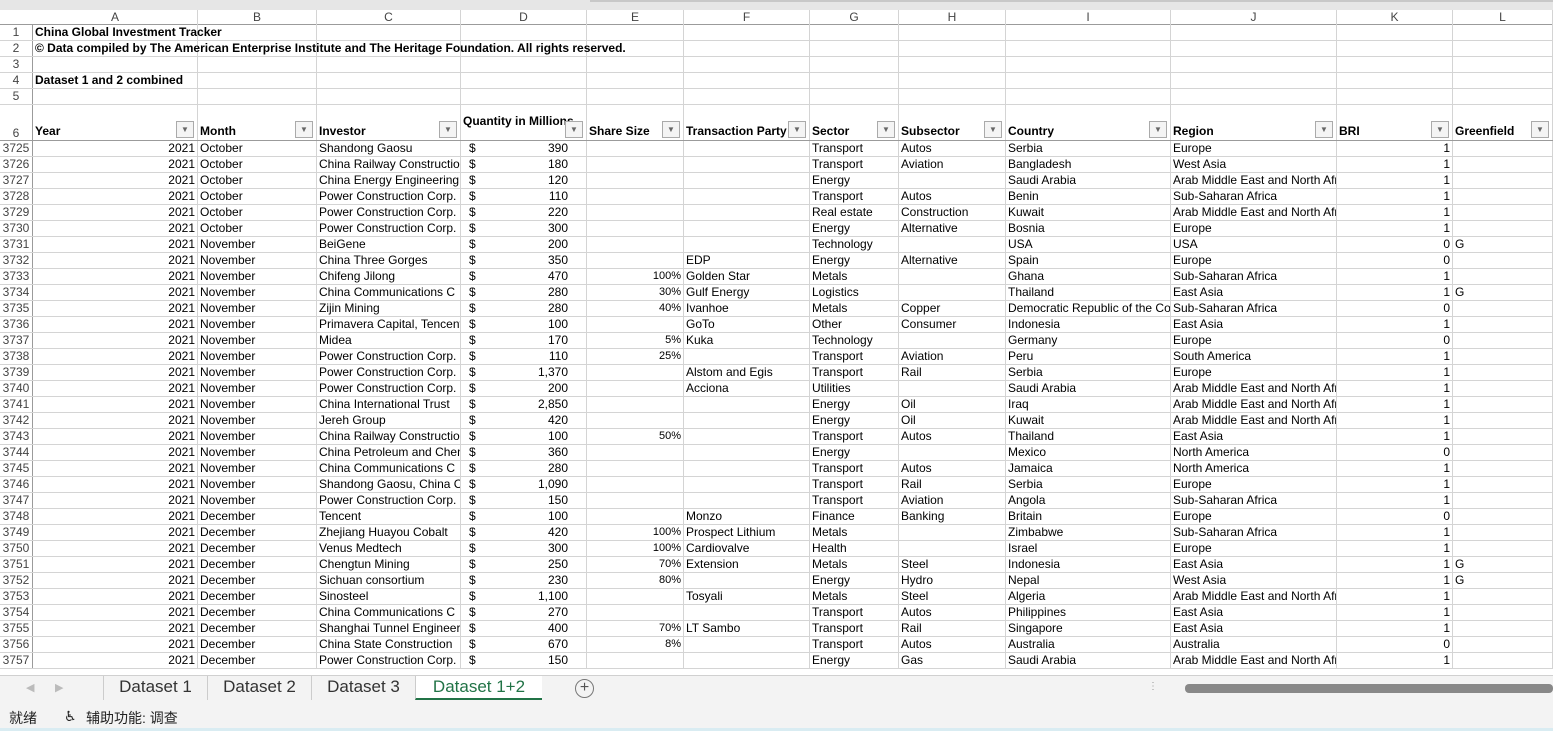 The height and width of the screenshot is (731, 1553). What do you see at coordinates (1088, 484) in the screenshot?
I see `cell-country: Serbia` at bounding box center [1088, 484].